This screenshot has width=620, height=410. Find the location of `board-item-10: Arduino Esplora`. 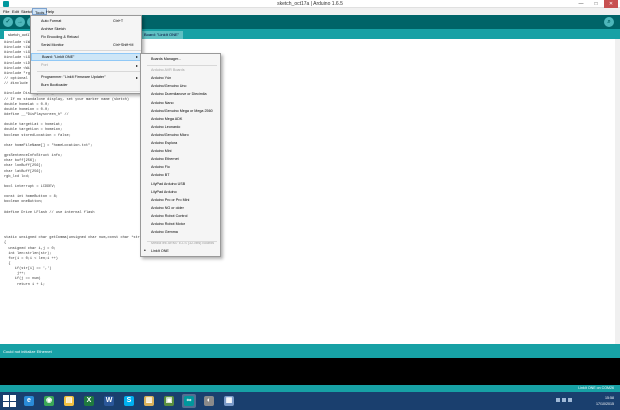

board-item-10: Arduino Esplora is located at coordinates (180, 144).